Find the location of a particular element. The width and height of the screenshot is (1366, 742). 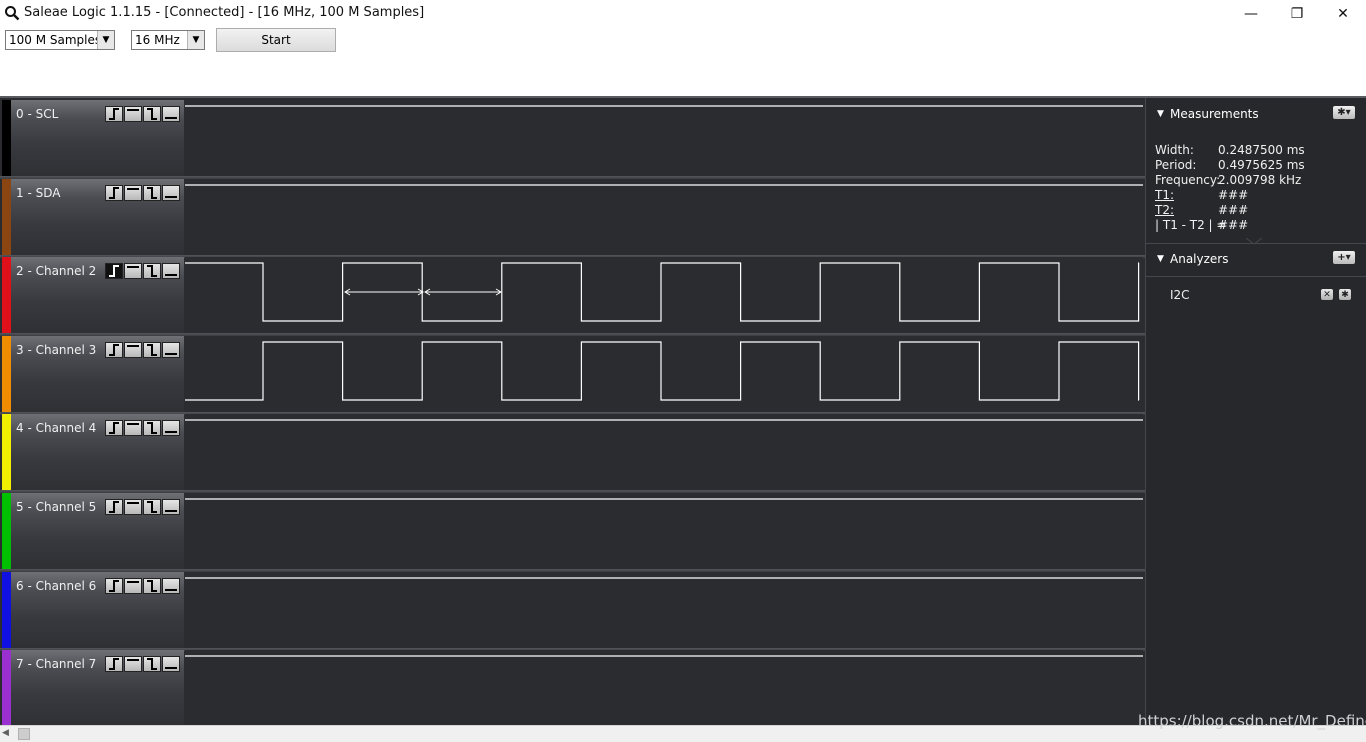

measurement-key: T2: is located at coordinates (1186, 210).